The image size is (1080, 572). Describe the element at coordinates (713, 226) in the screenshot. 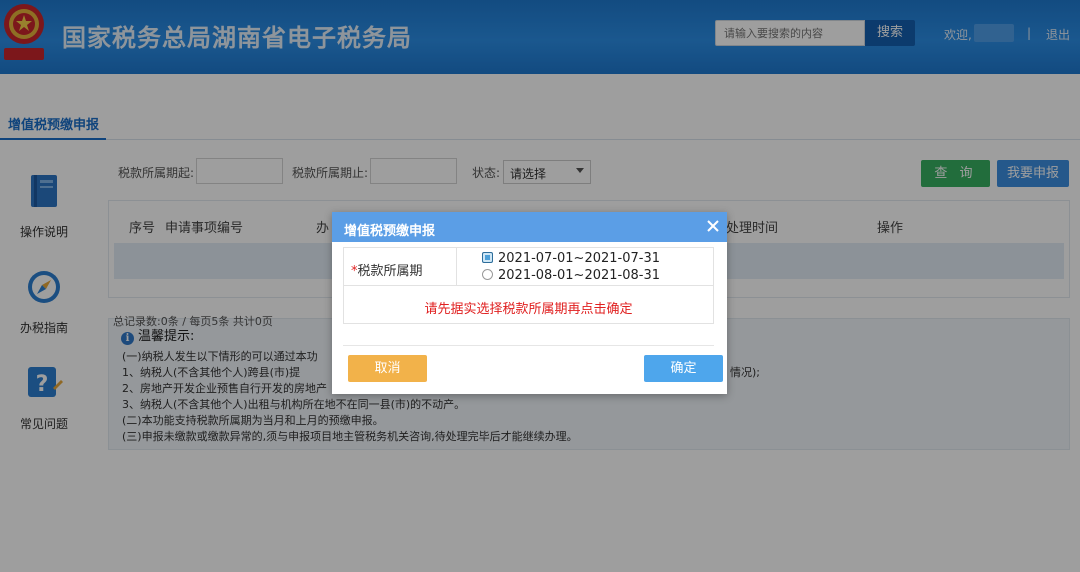

I see `close-icon` at that location.